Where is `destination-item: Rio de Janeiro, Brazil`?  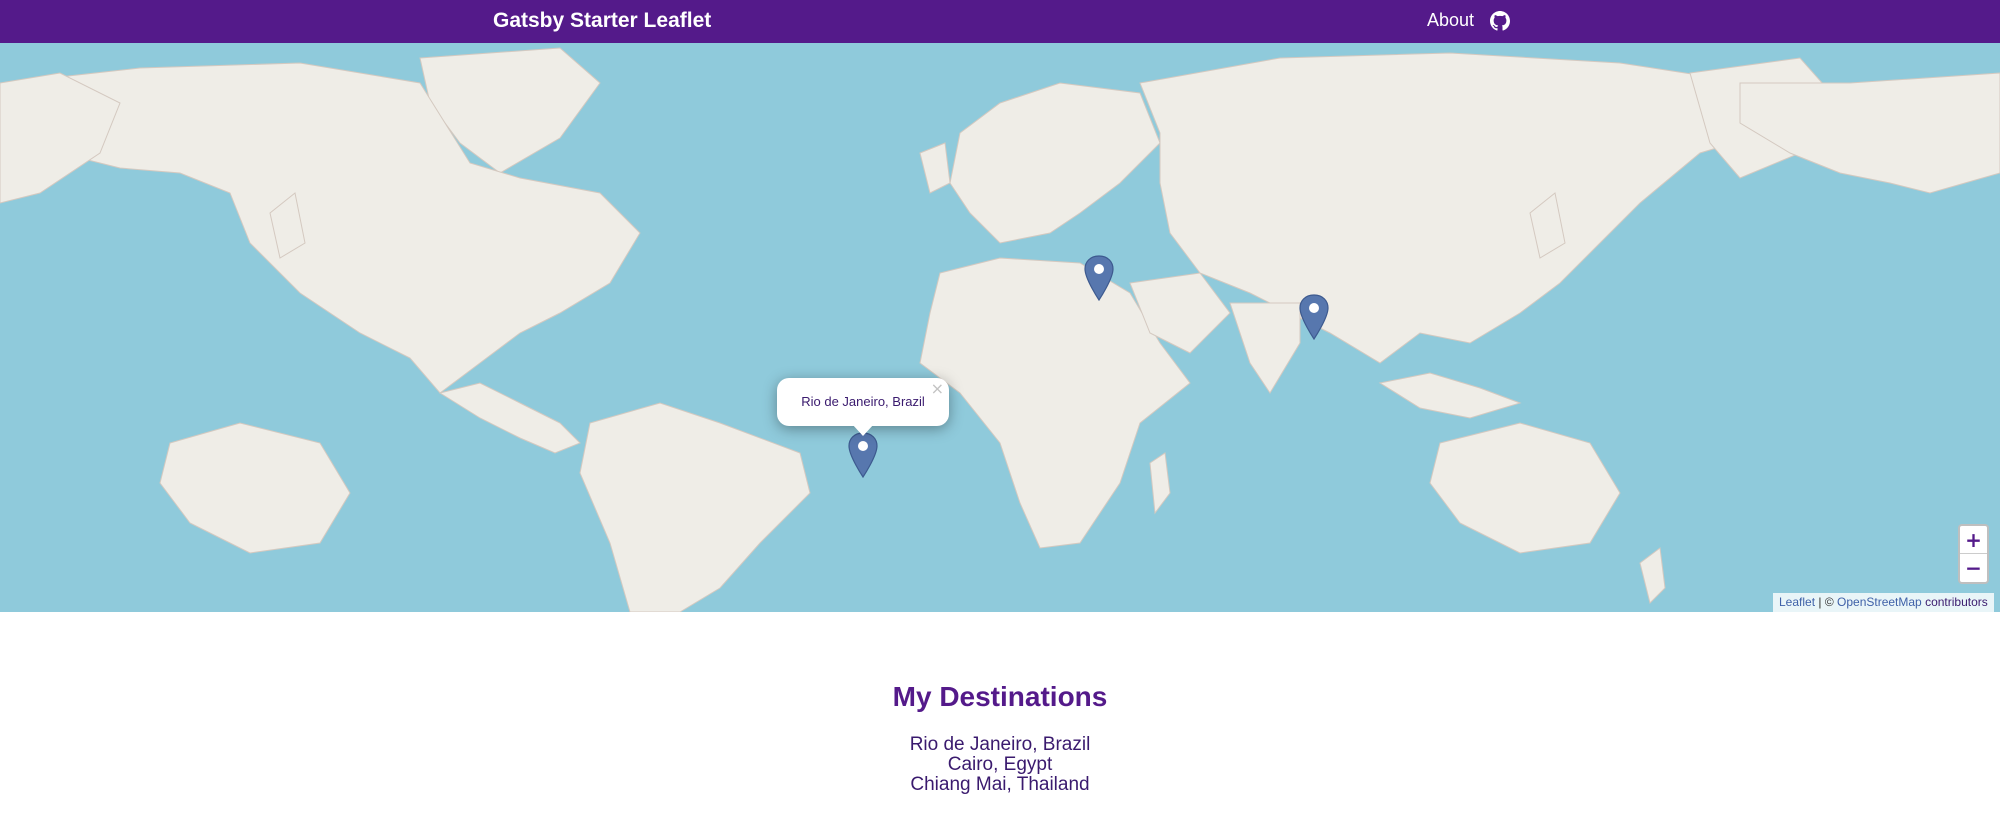
destination-item: Rio de Janeiro, Brazil is located at coordinates (1000, 744).